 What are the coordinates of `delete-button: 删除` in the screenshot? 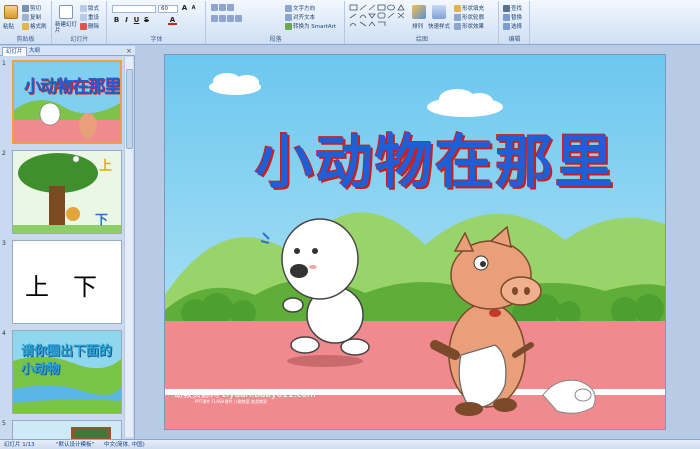 It's located at (89, 26).